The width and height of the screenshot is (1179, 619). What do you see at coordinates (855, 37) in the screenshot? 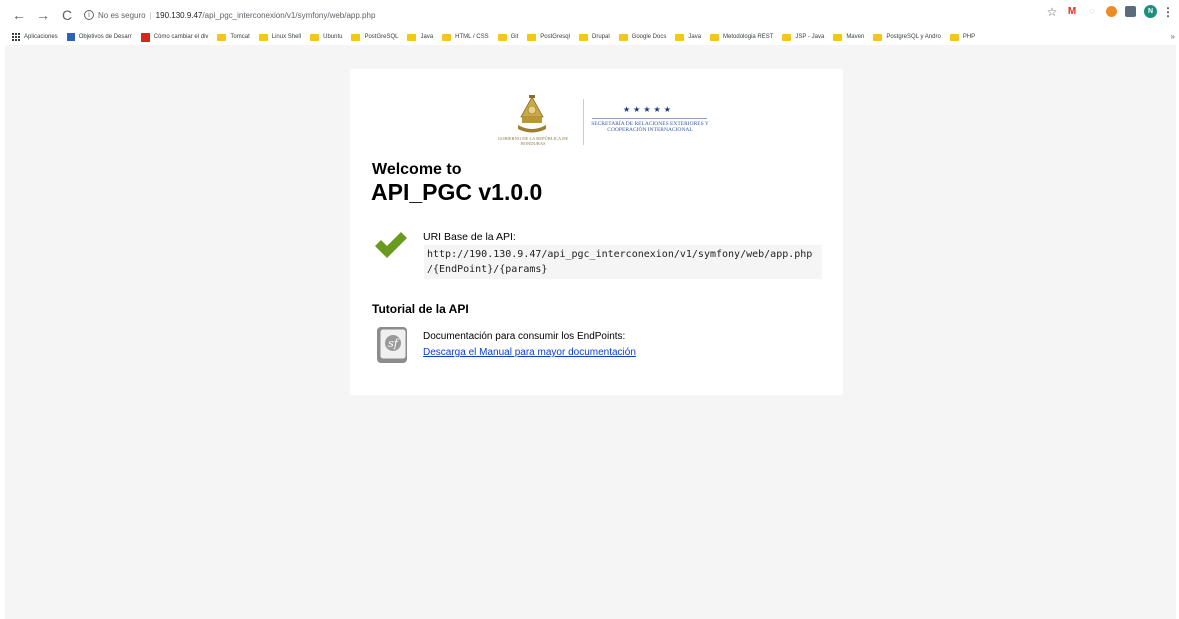
I see `bookmark-label: Maven` at bounding box center [855, 37].